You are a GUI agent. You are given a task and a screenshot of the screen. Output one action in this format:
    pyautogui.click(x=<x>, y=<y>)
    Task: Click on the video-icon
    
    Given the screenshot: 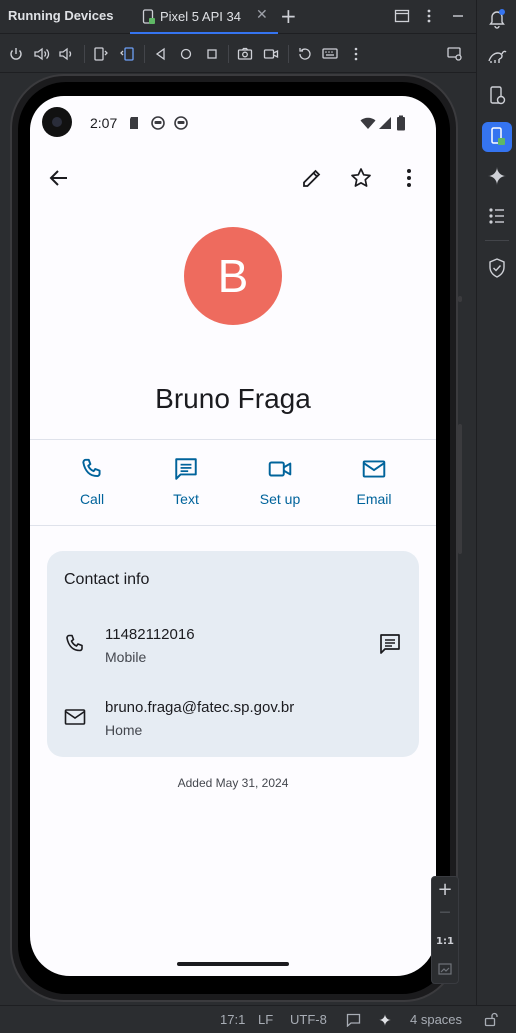 What is the action you would take?
    pyautogui.click(x=280, y=469)
    